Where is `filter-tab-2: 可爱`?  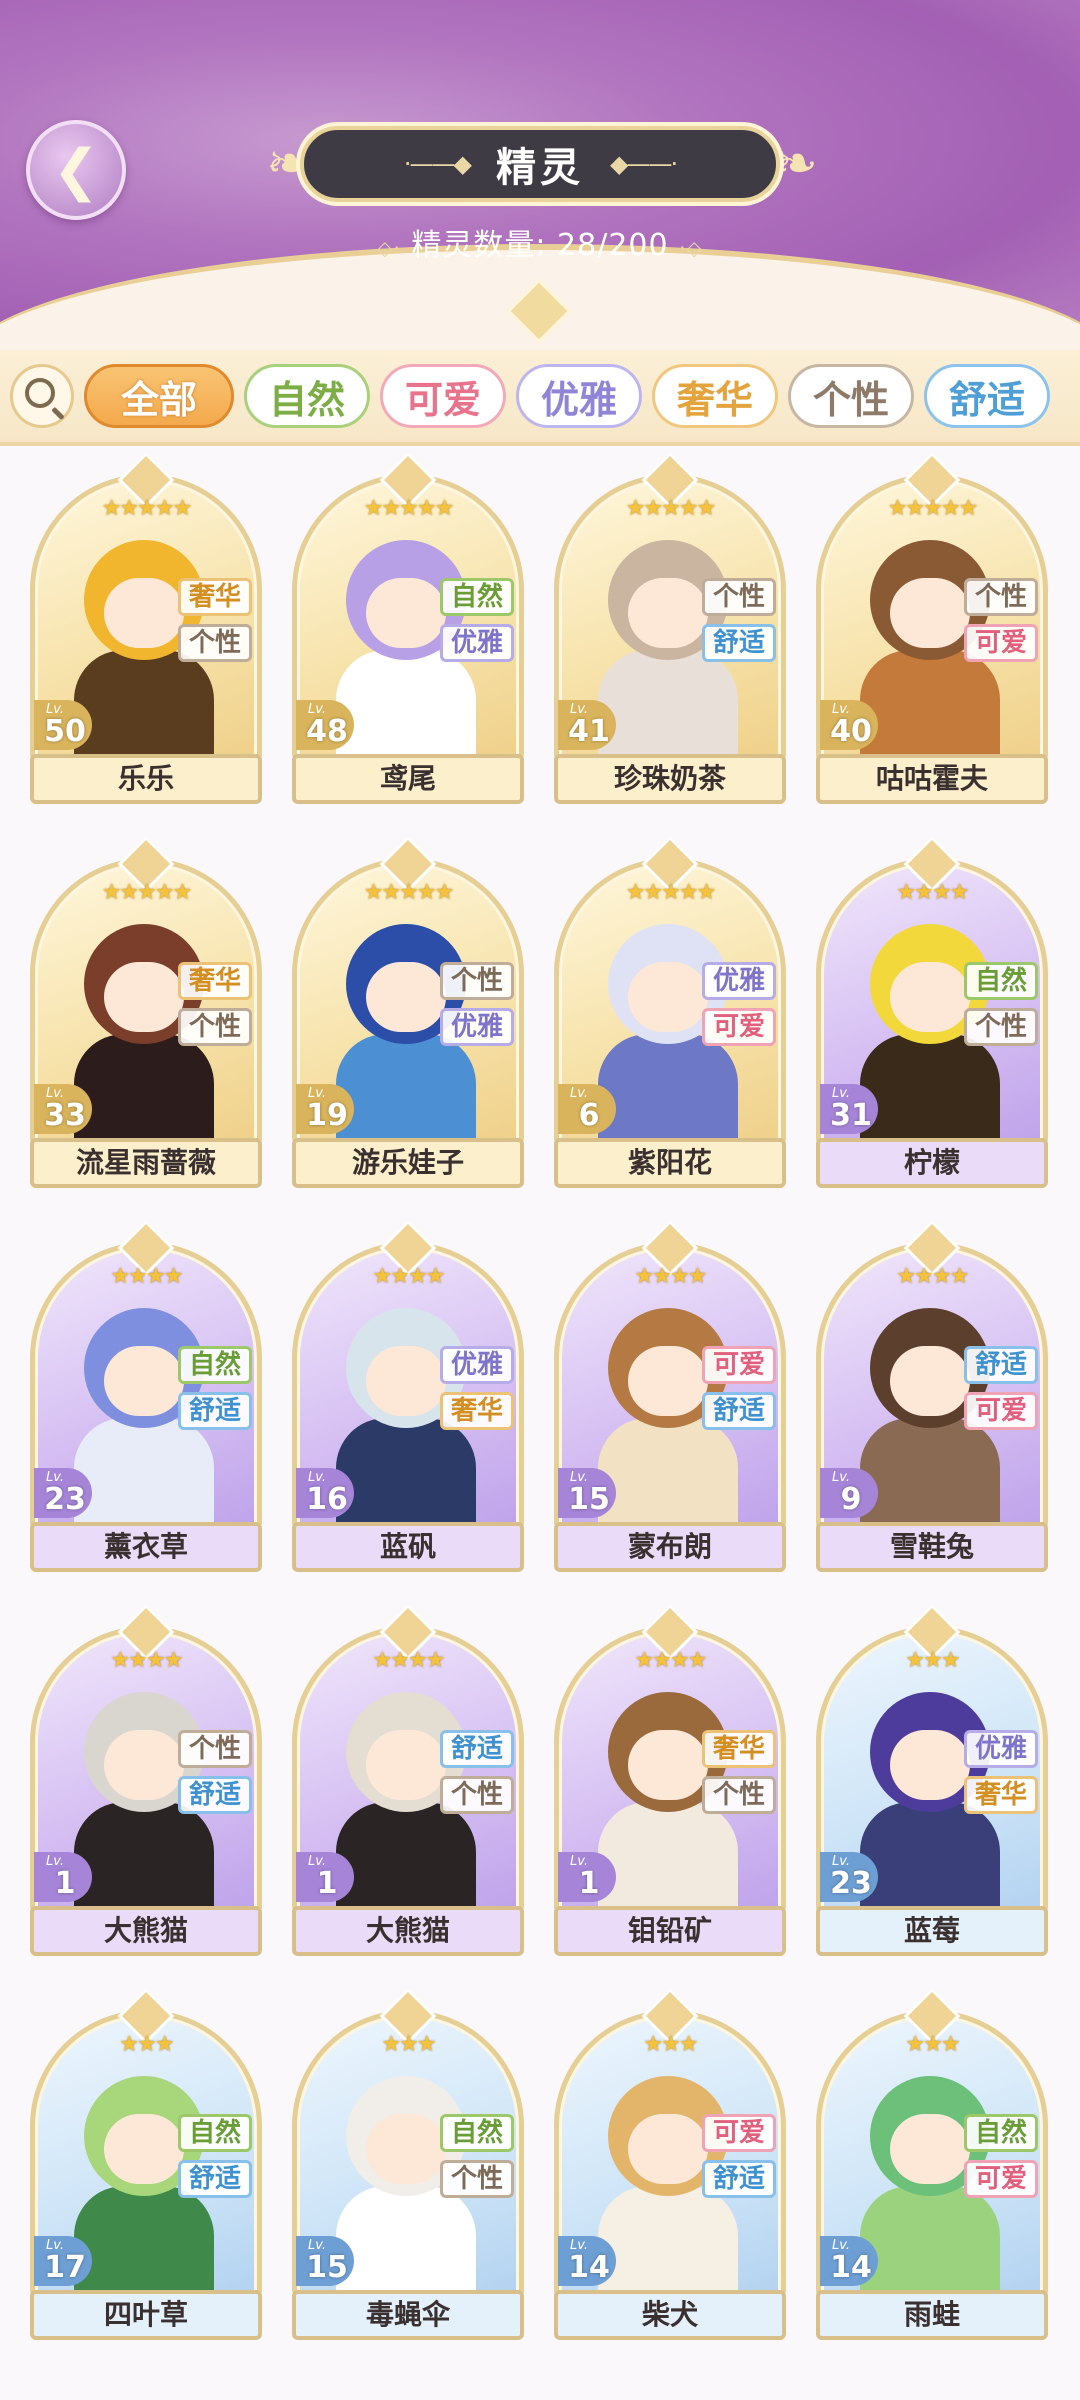
filter-tab-2: 可爱 is located at coordinates (443, 396).